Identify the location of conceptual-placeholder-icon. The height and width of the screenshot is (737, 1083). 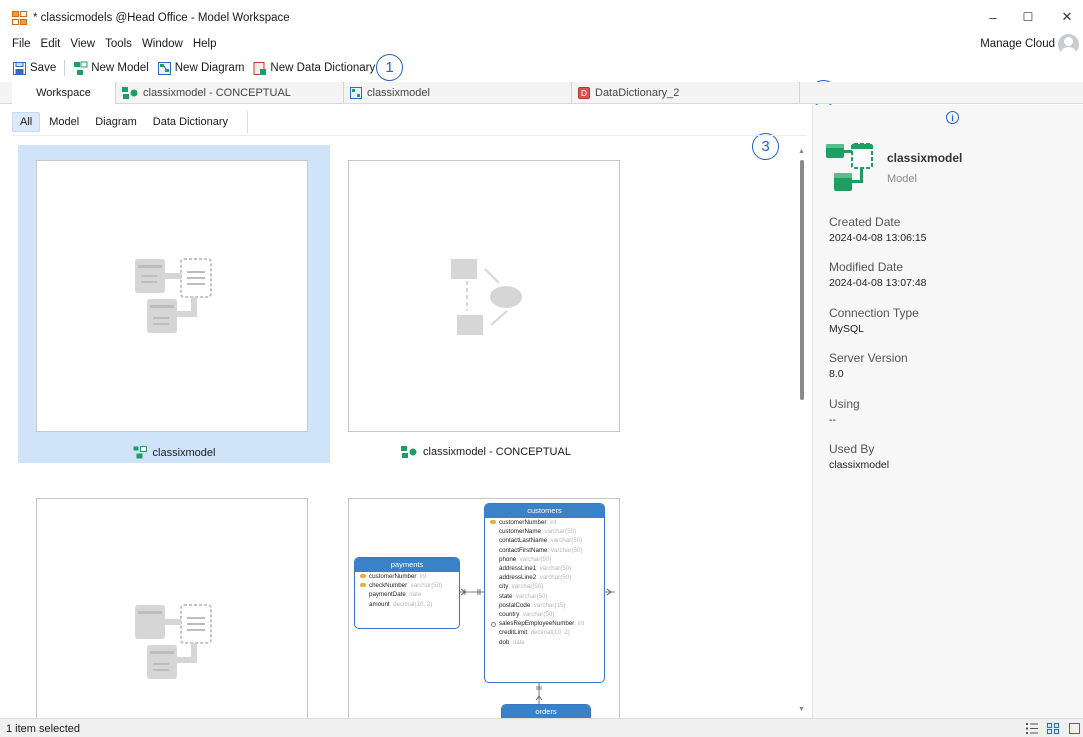
(486, 297).